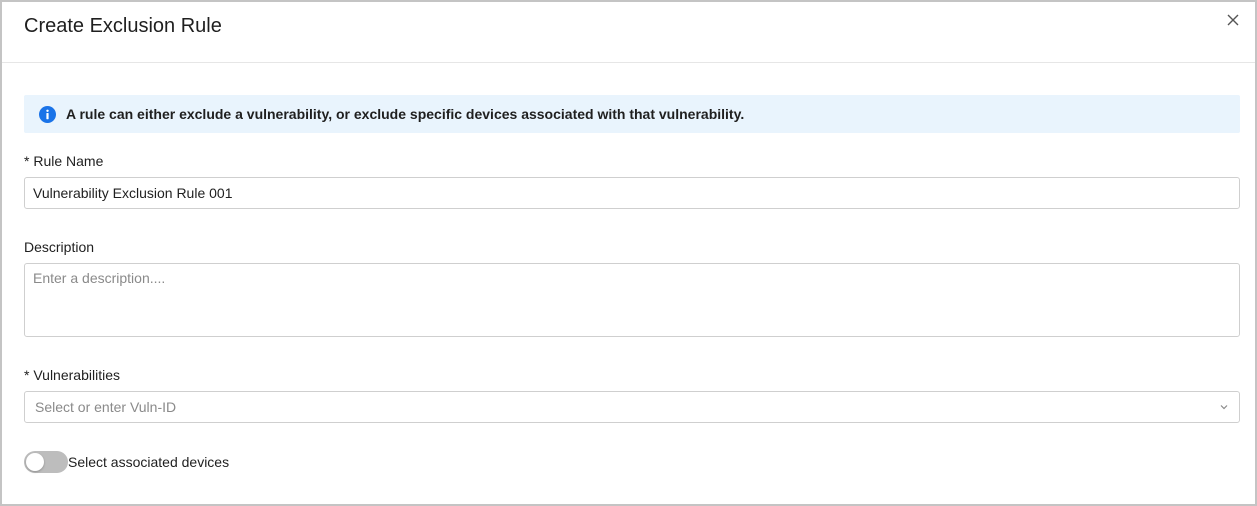 The image size is (1257, 506). I want to click on vulnerabilities-select-placeholder: Select or enter Vuln-ID, so click(106, 407).